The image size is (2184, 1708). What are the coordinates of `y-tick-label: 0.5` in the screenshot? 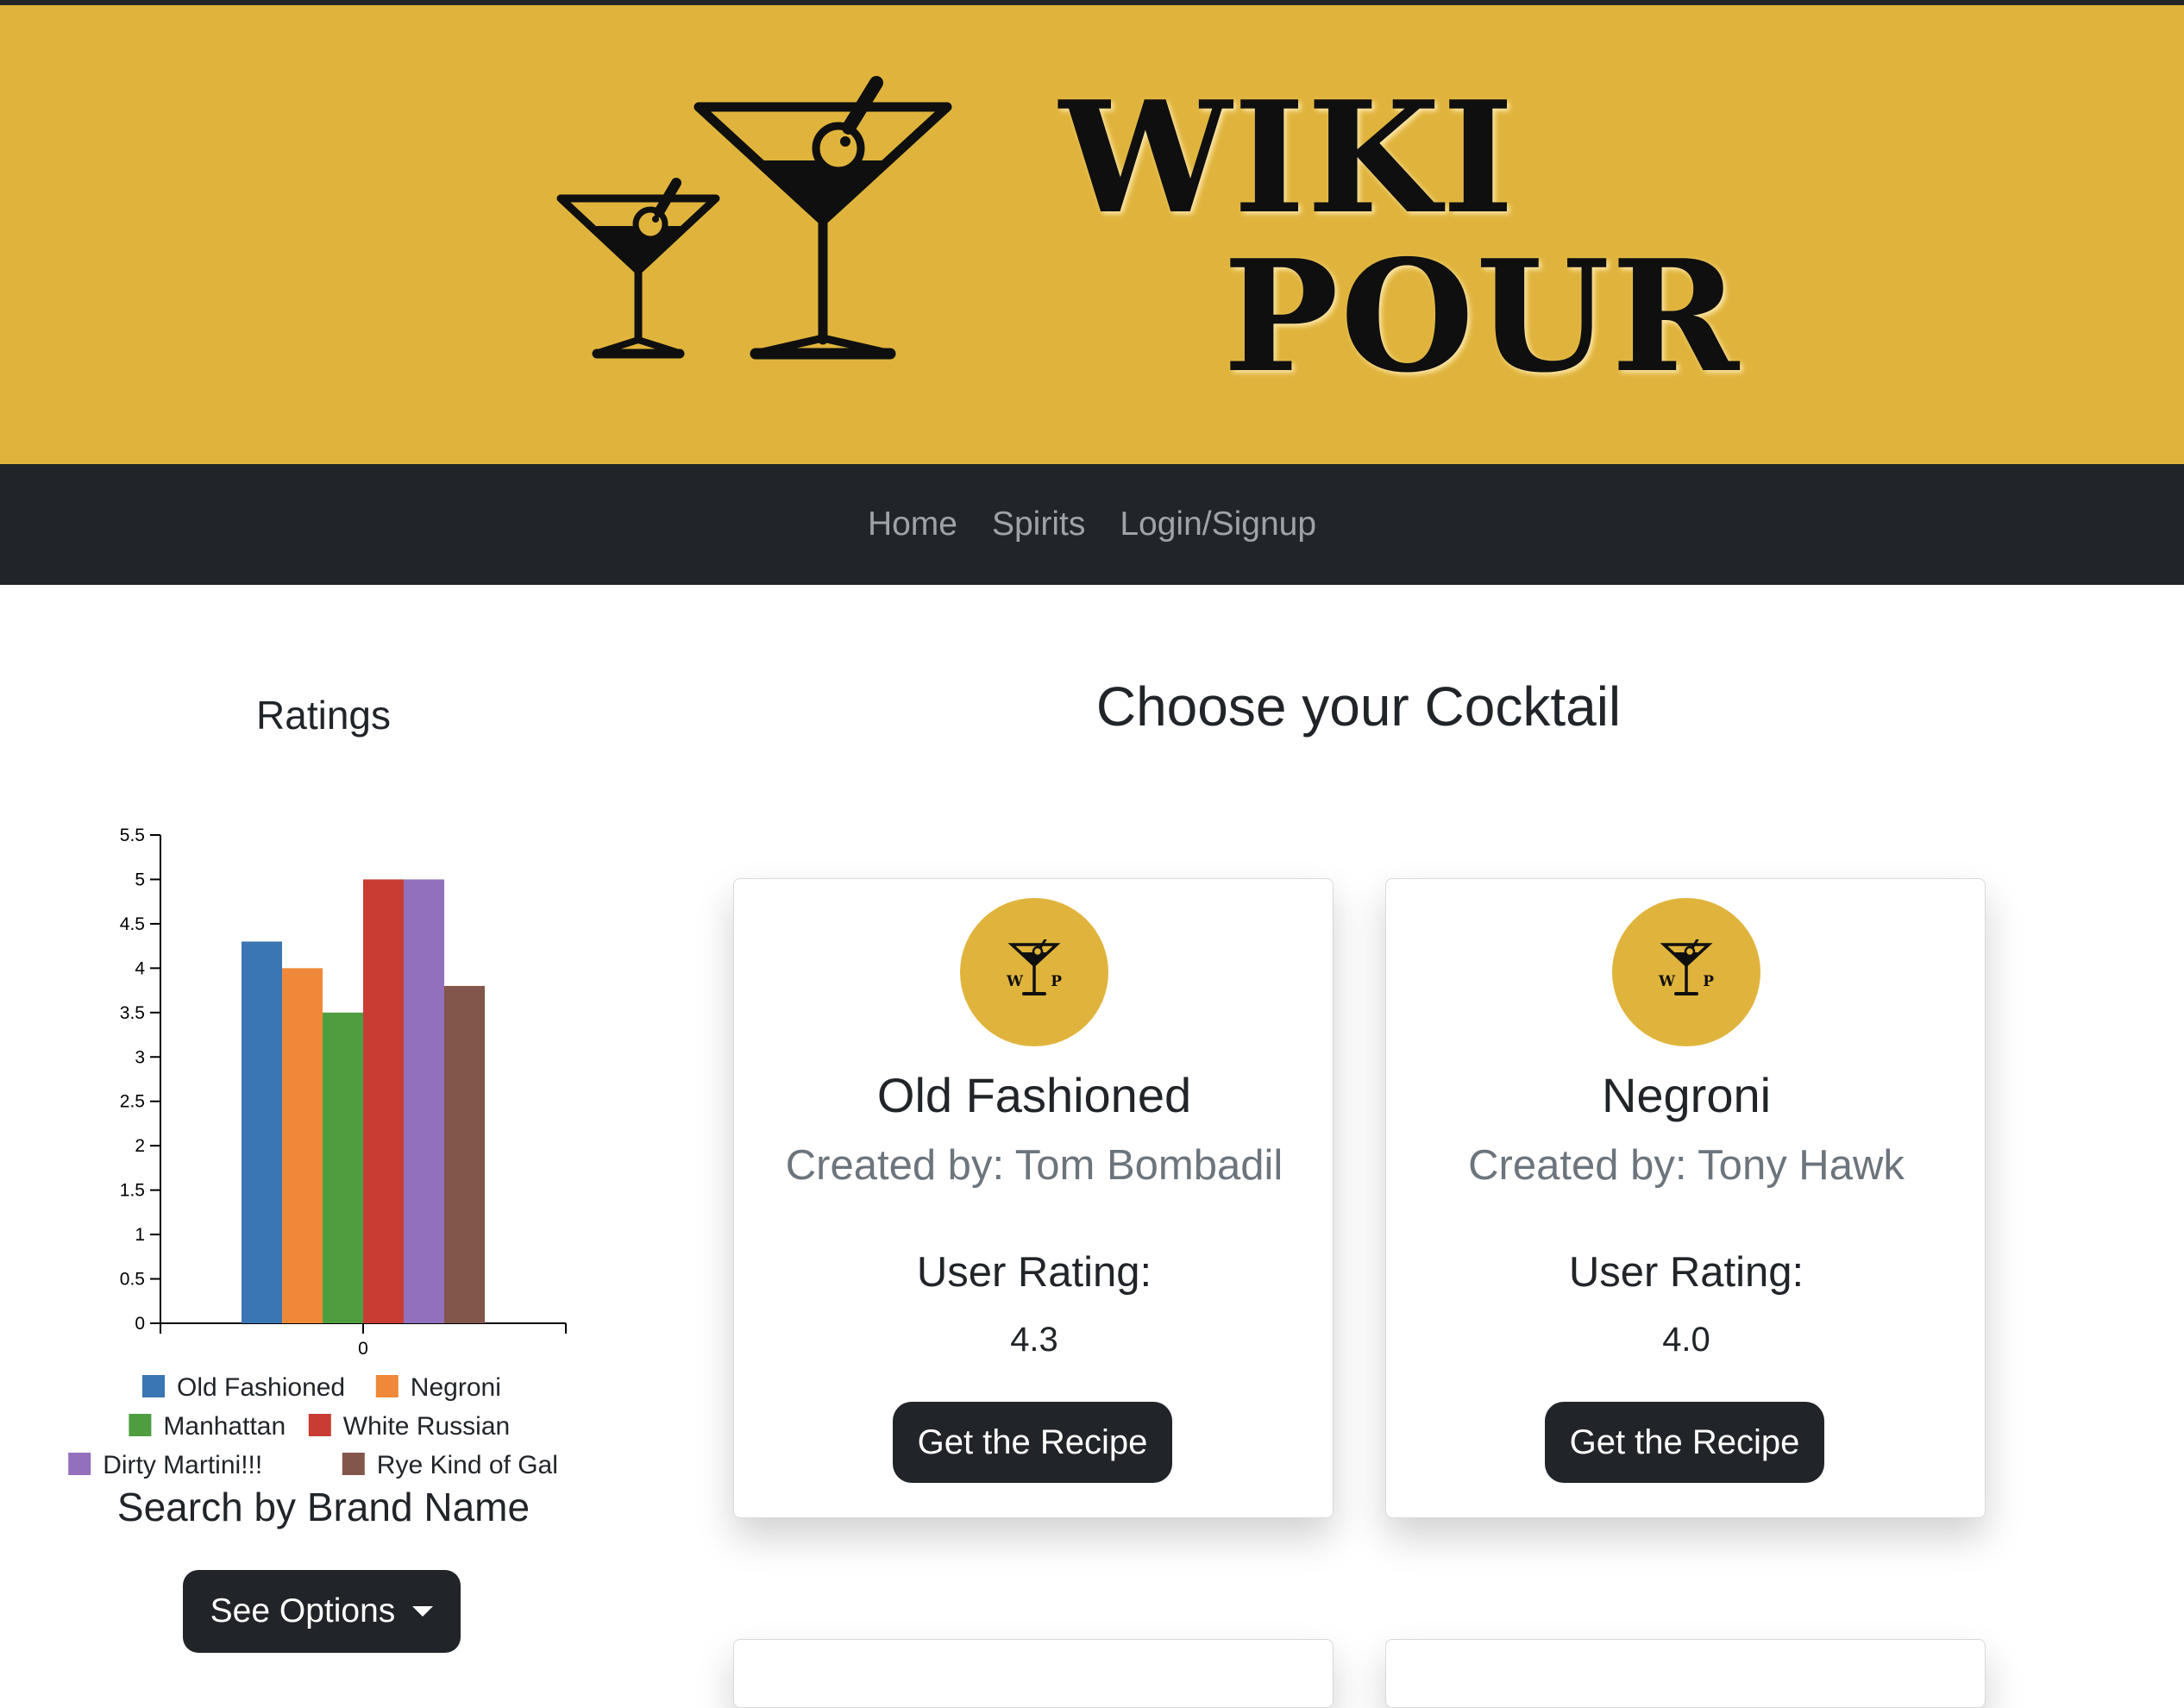 It's located at (132, 1280).